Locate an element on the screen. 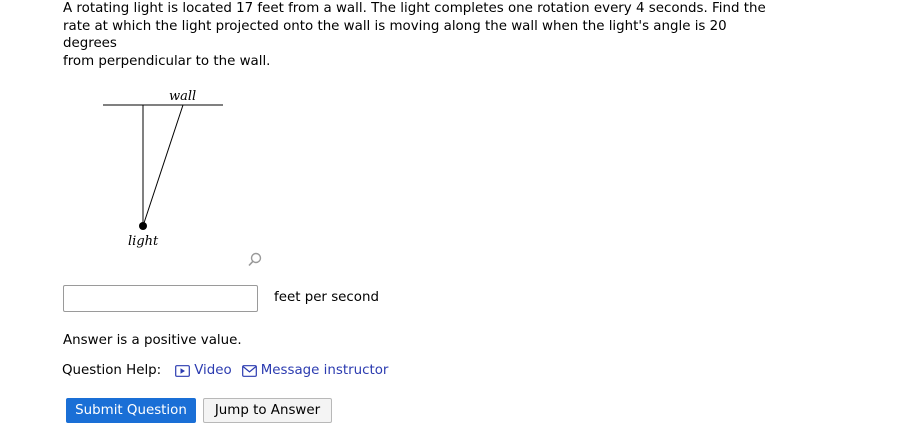  question-help-label: Question Help: is located at coordinates (112, 370).